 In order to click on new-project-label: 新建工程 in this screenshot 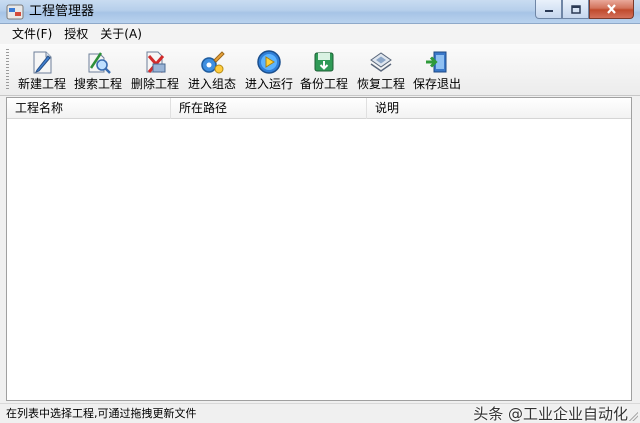, I will do `click(41, 84)`.